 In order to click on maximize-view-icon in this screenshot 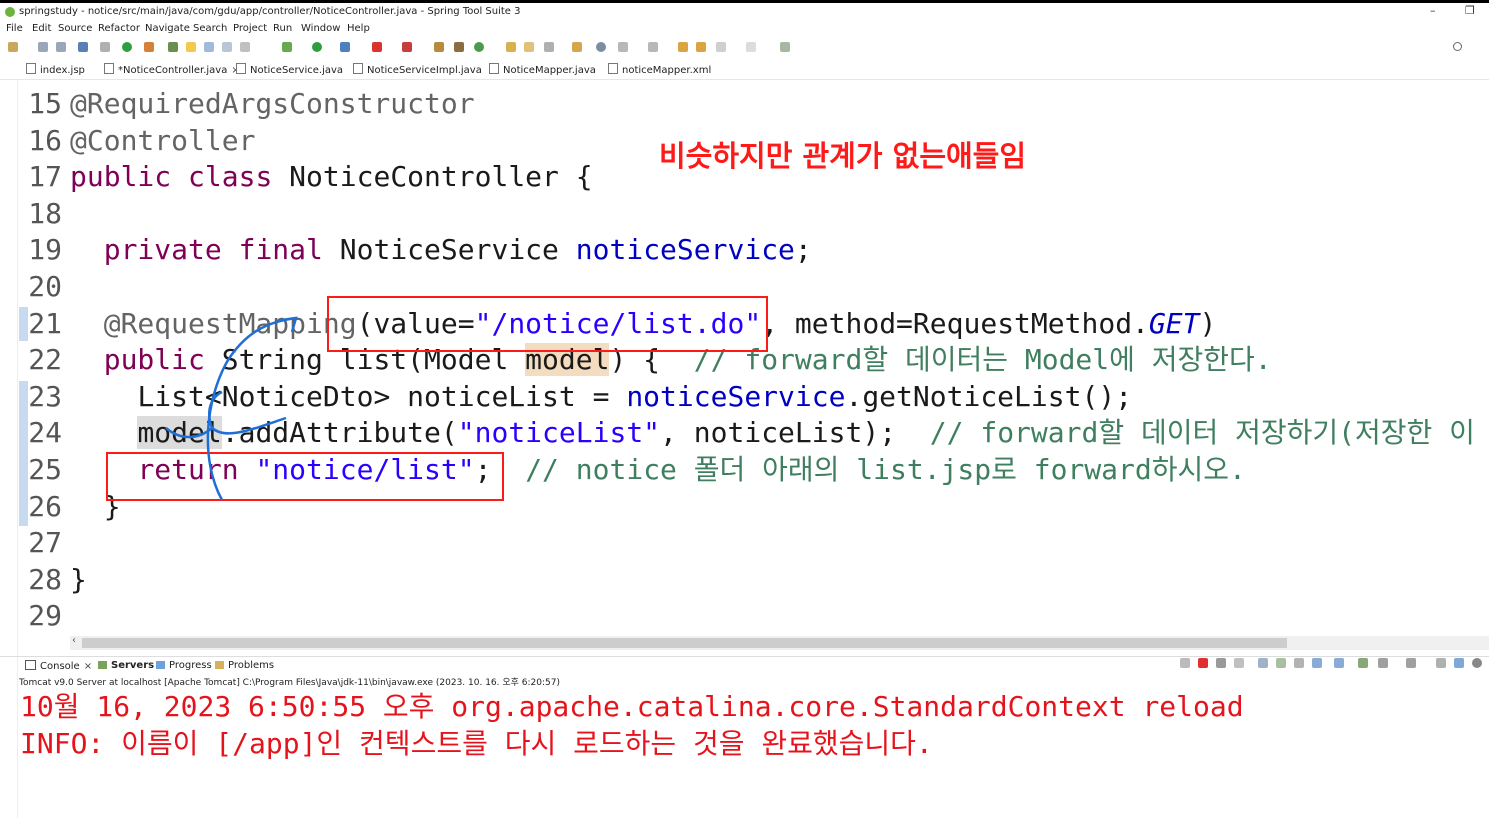, I will do `click(1459, 663)`.